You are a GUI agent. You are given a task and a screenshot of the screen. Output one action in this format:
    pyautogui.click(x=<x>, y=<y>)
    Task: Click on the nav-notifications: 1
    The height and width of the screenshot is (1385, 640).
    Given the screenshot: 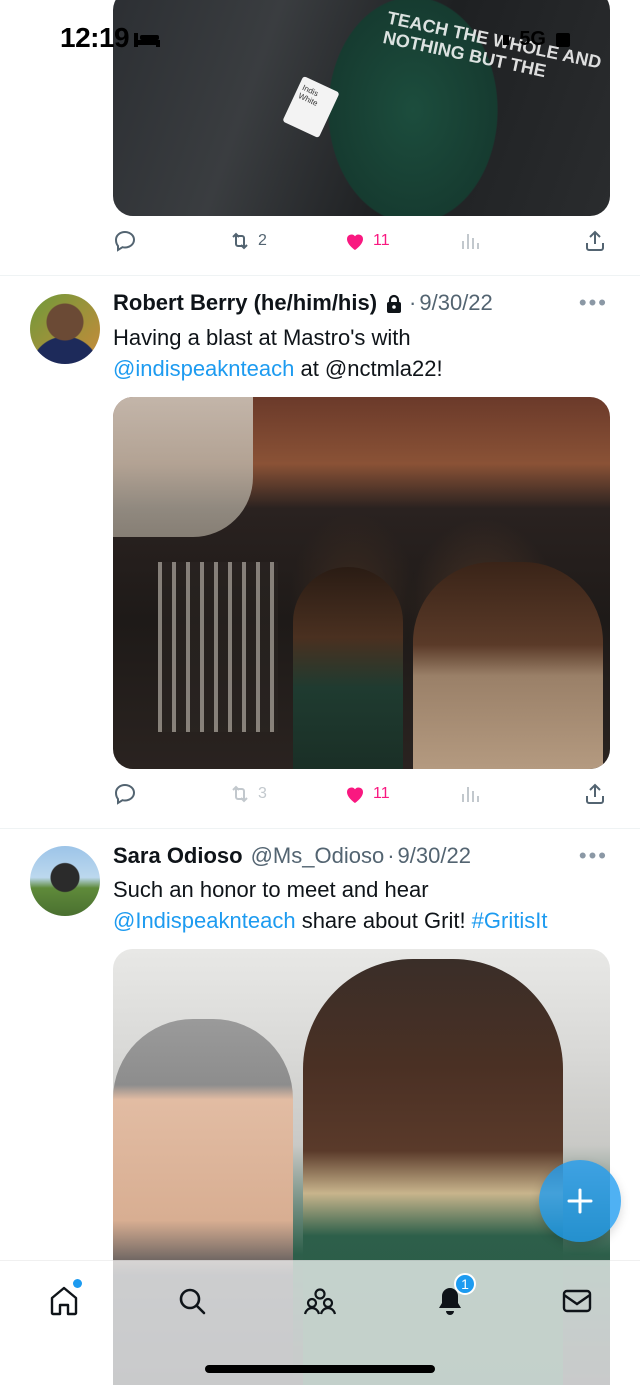 What is the action you would take?
    pyautogui.click(x=453, y=1297)
    